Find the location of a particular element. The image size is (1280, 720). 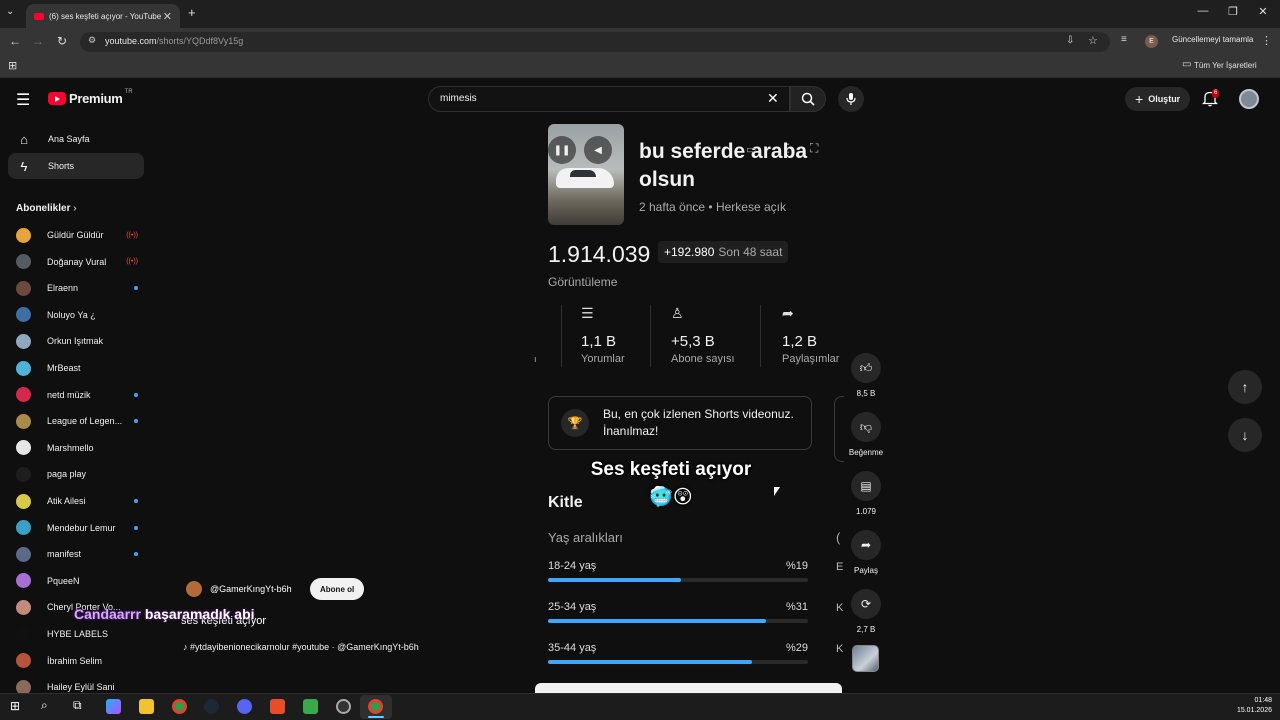

previous-short-button: ↑ is located at coordinates (1245, 387).